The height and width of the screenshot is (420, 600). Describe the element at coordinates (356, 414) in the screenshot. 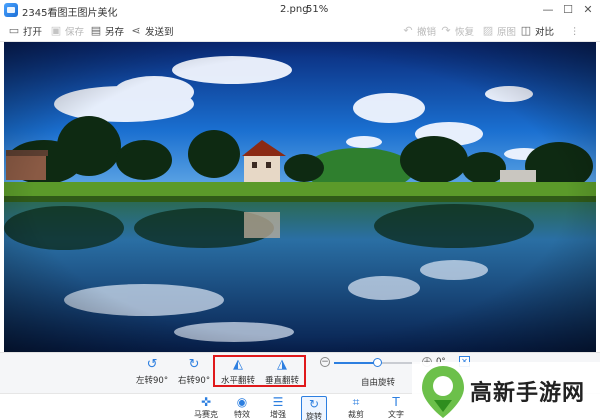

I see `nav-crop-label: 裁剪` at that location.